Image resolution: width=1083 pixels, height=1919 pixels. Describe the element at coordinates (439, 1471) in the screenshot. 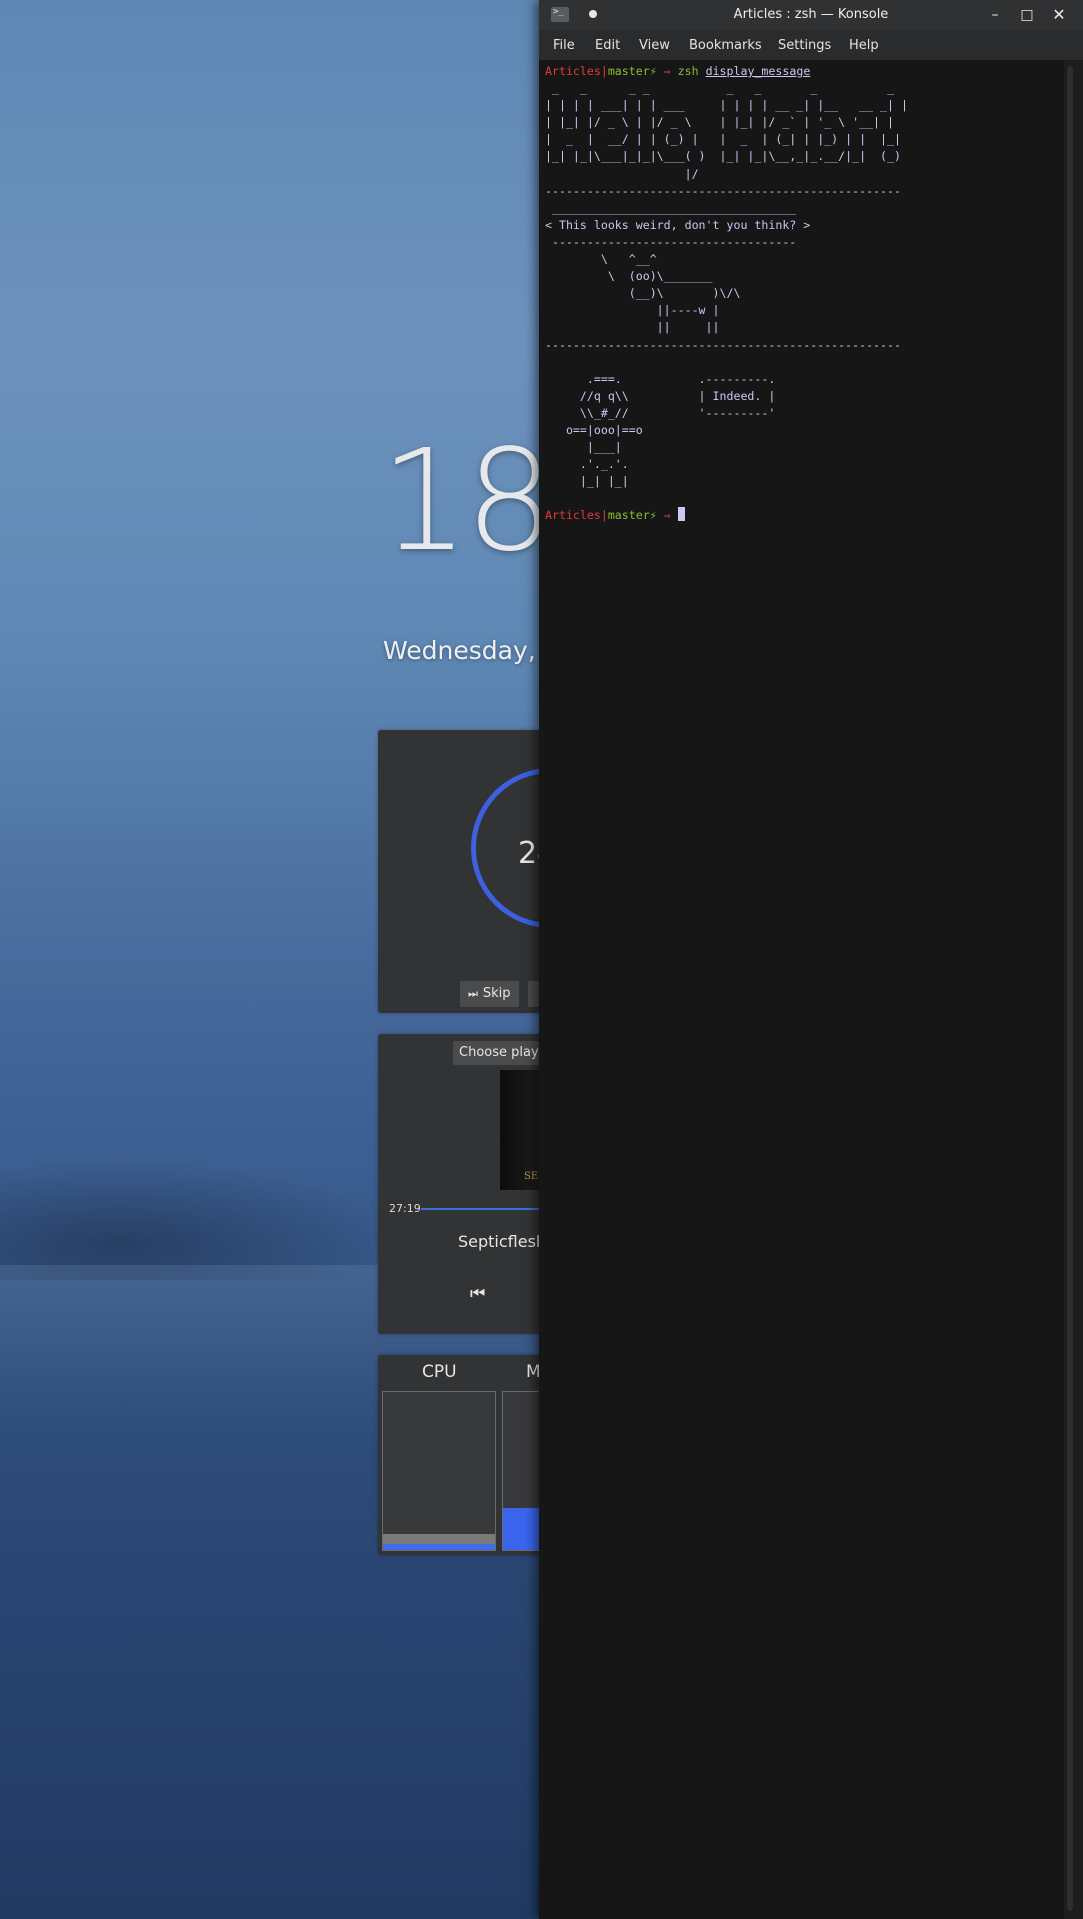

I see `cpu-usage-graph` at that location.